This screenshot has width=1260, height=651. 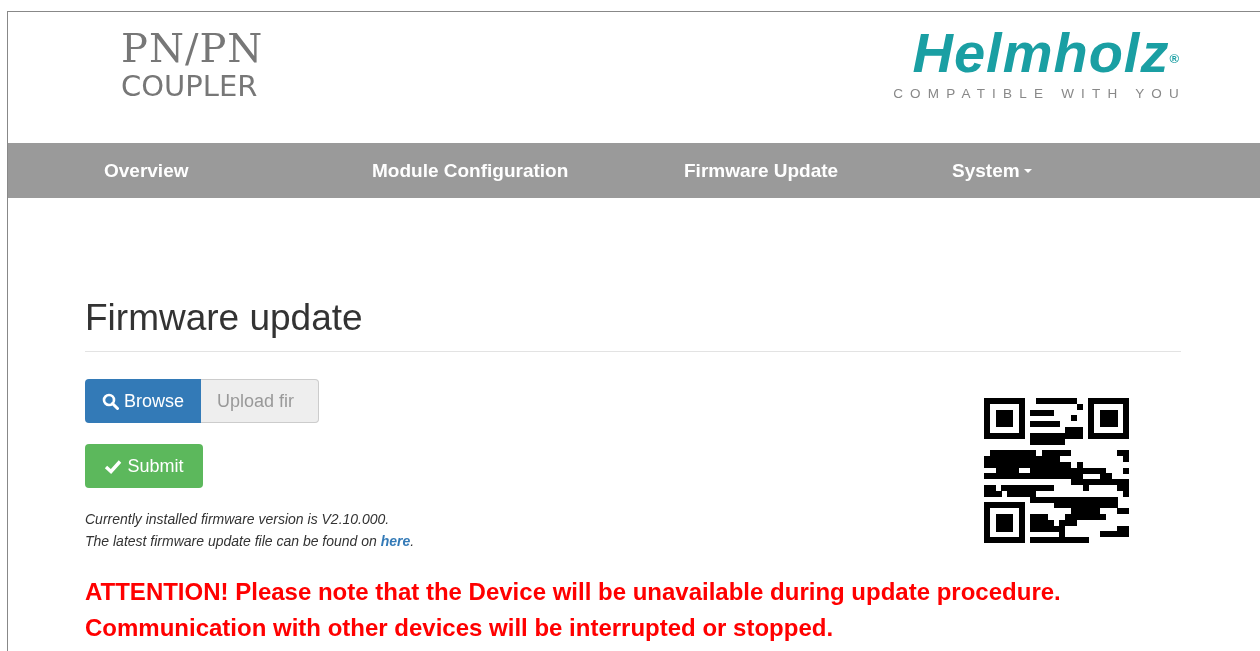 What do you see at coordinates (190, 86) in the screenshot?
I see `product-subtitle: COUPLER` at bounding box center [190, 86].